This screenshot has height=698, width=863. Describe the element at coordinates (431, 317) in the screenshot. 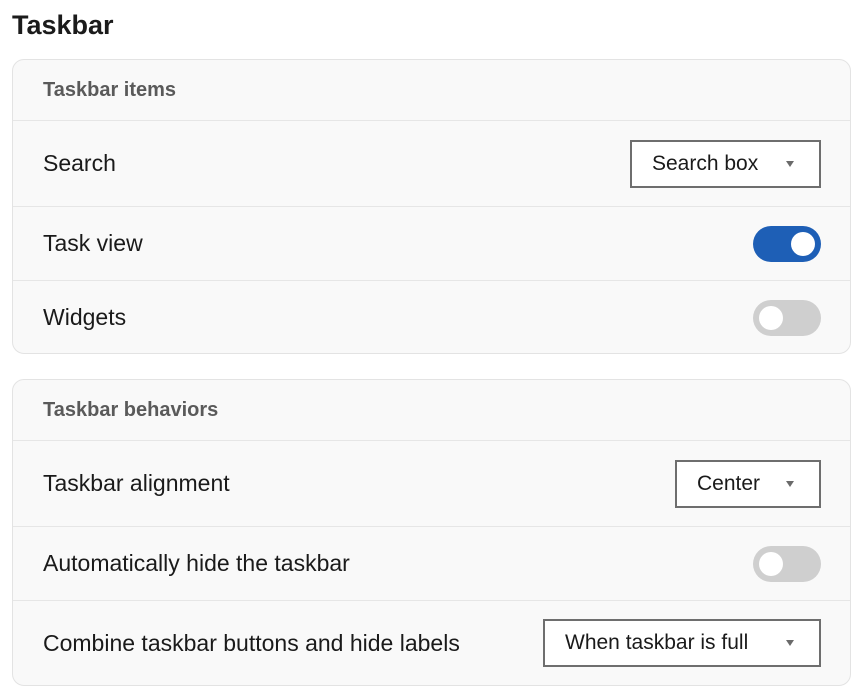

I see `widgets-row: Widgets` at that location.